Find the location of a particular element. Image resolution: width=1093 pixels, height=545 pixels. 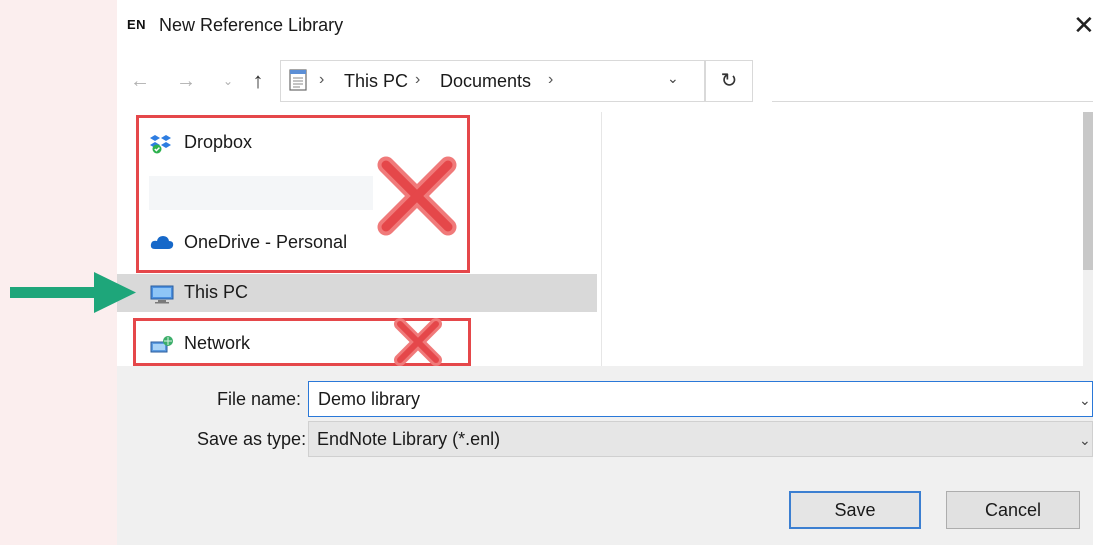

breadcrumb-documents: Documents is located at coordinates (485, 81).